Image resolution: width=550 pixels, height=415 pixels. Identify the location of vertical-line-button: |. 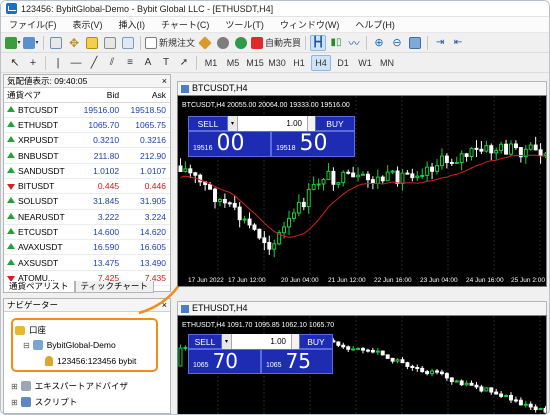
(58, 63).